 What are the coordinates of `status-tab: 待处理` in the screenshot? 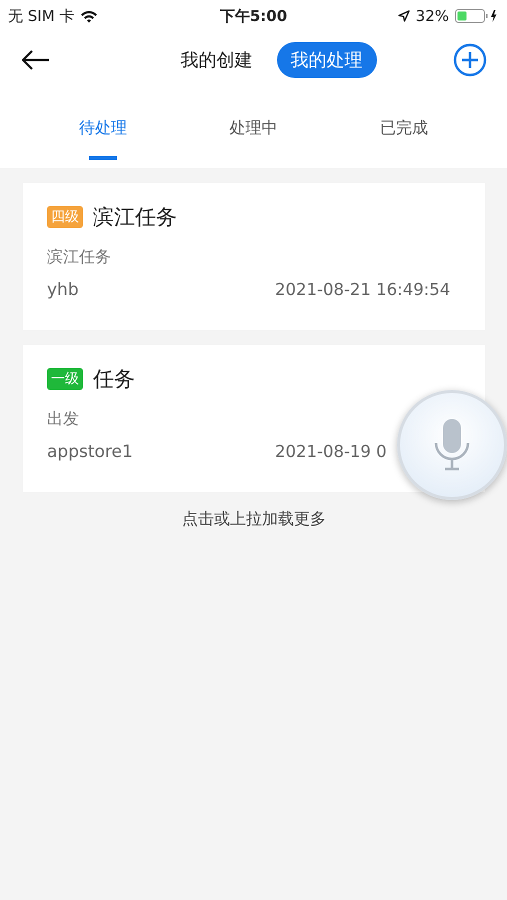 It's located at (103, 128).